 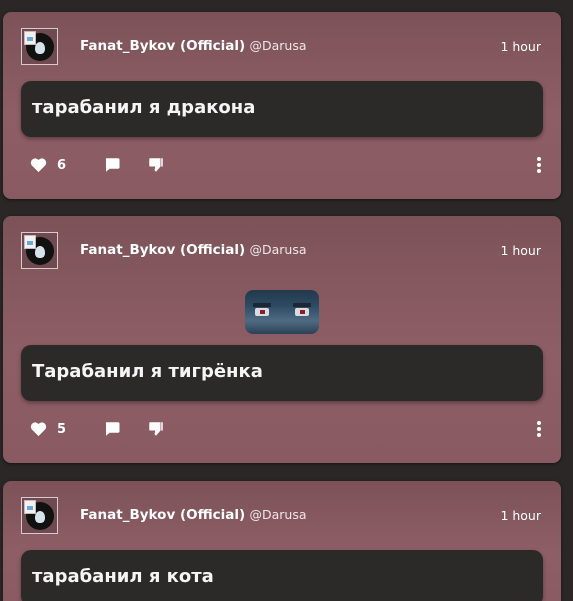 What do you see at coordinates (282, 575) in the screenshot?
I see `post-content: тарабанил я кота` at bounding box center [282, 575].